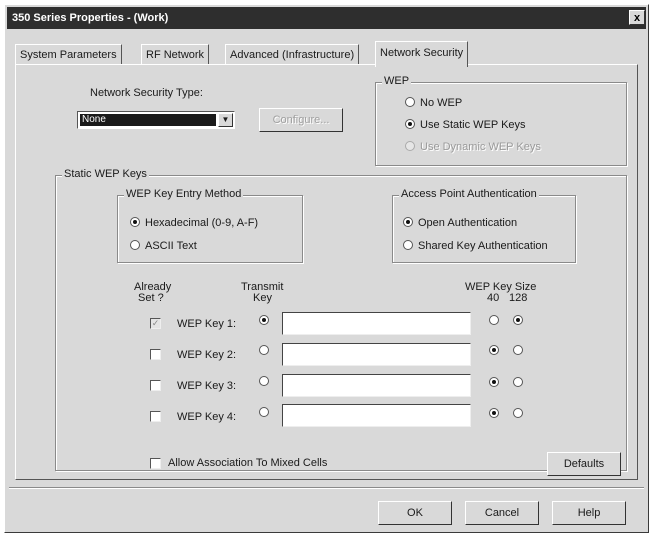 This screenshot has width=649, height=533. I want to click on radio-label: Use Dynamic WEP Keys, so click(480, 147).